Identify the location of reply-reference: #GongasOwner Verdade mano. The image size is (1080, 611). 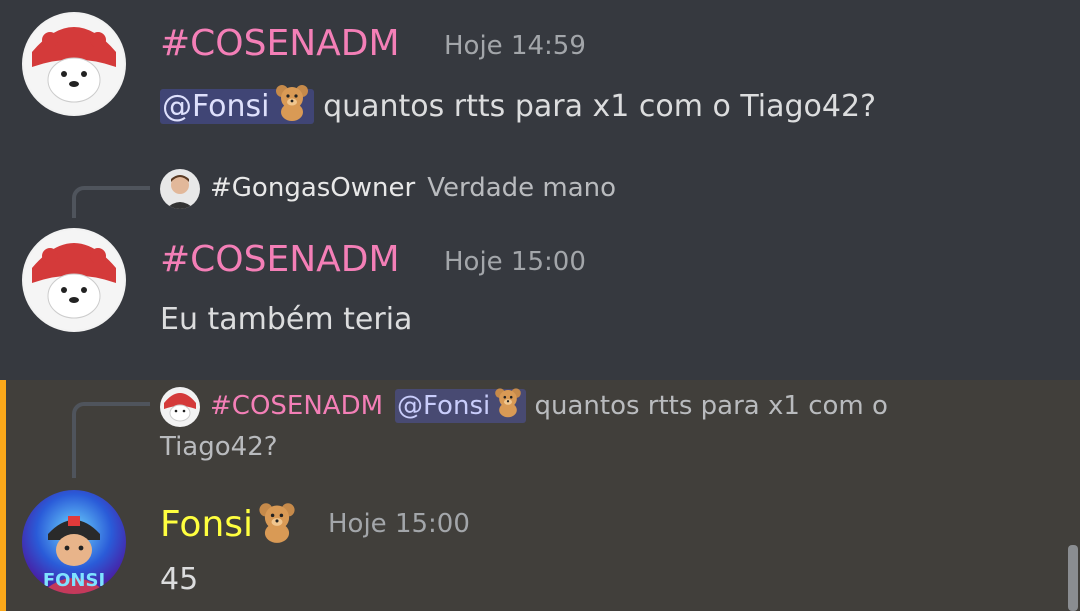
(388, 188).